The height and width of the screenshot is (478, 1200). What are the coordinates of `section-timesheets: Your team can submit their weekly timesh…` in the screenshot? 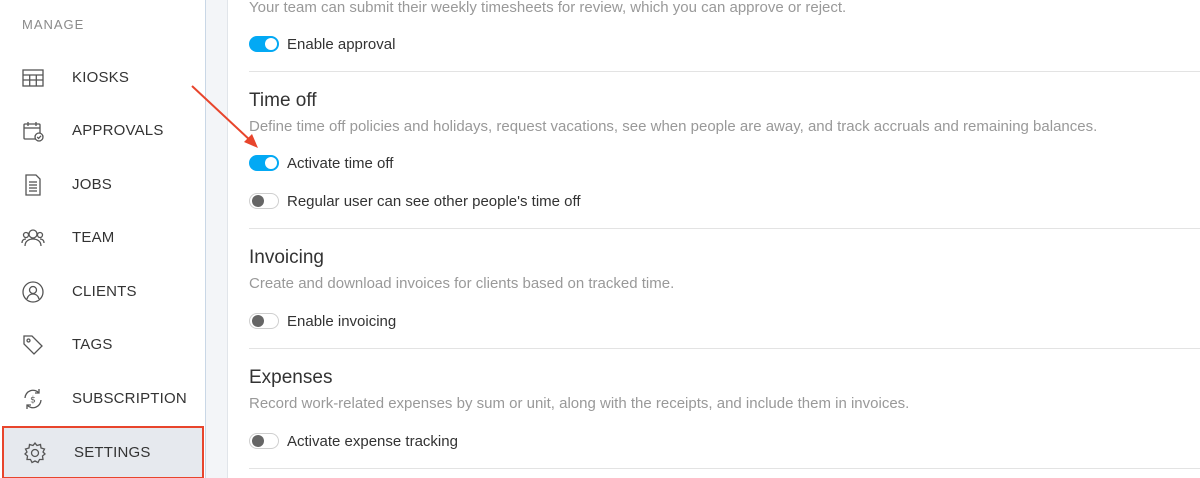 It's located at (724, 36).